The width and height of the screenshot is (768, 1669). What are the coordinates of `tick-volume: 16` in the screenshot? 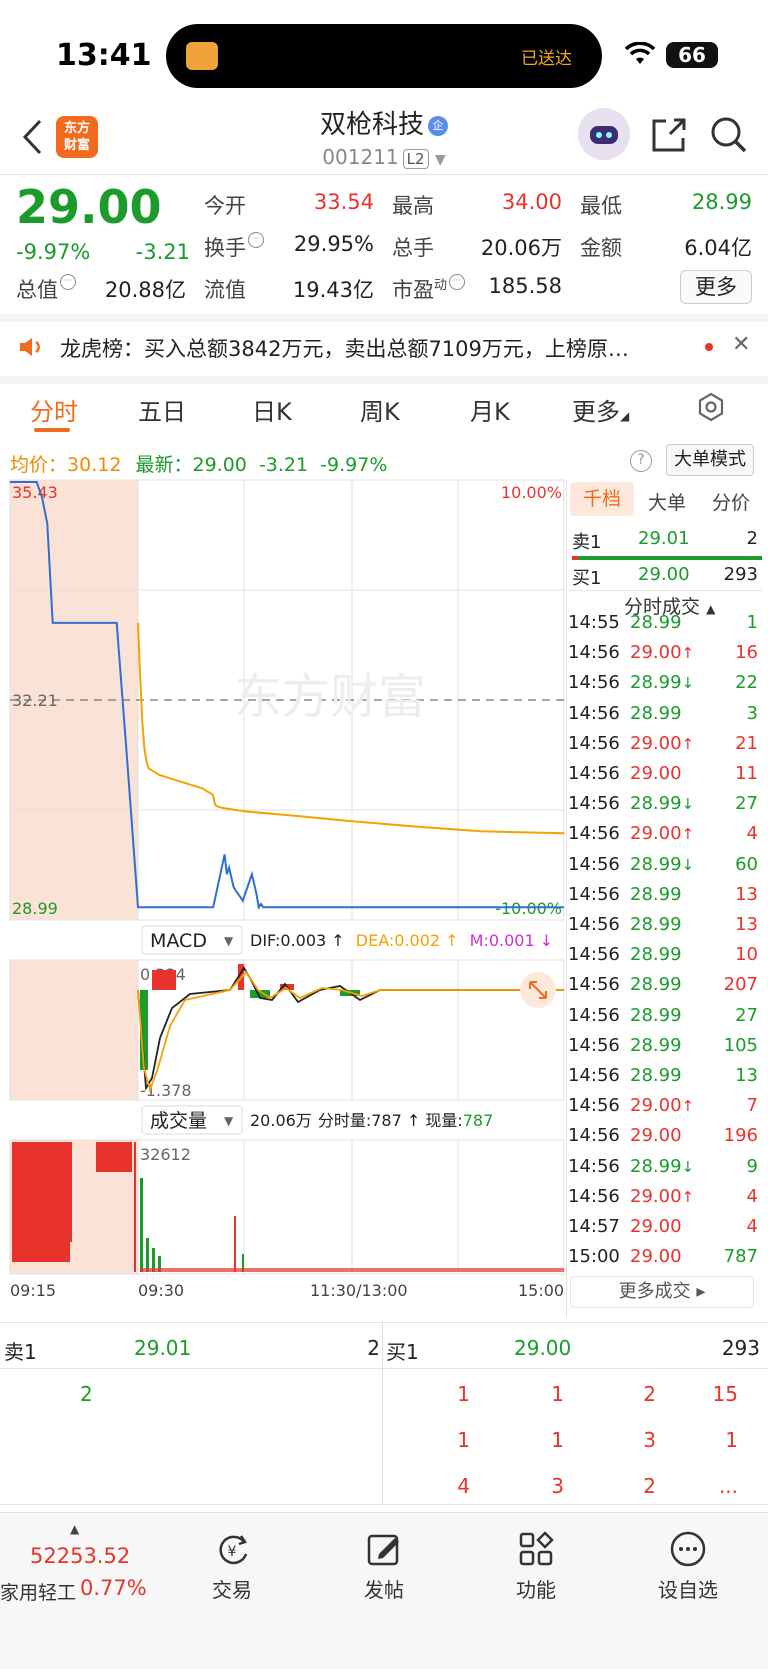 It's located at (746, 653).